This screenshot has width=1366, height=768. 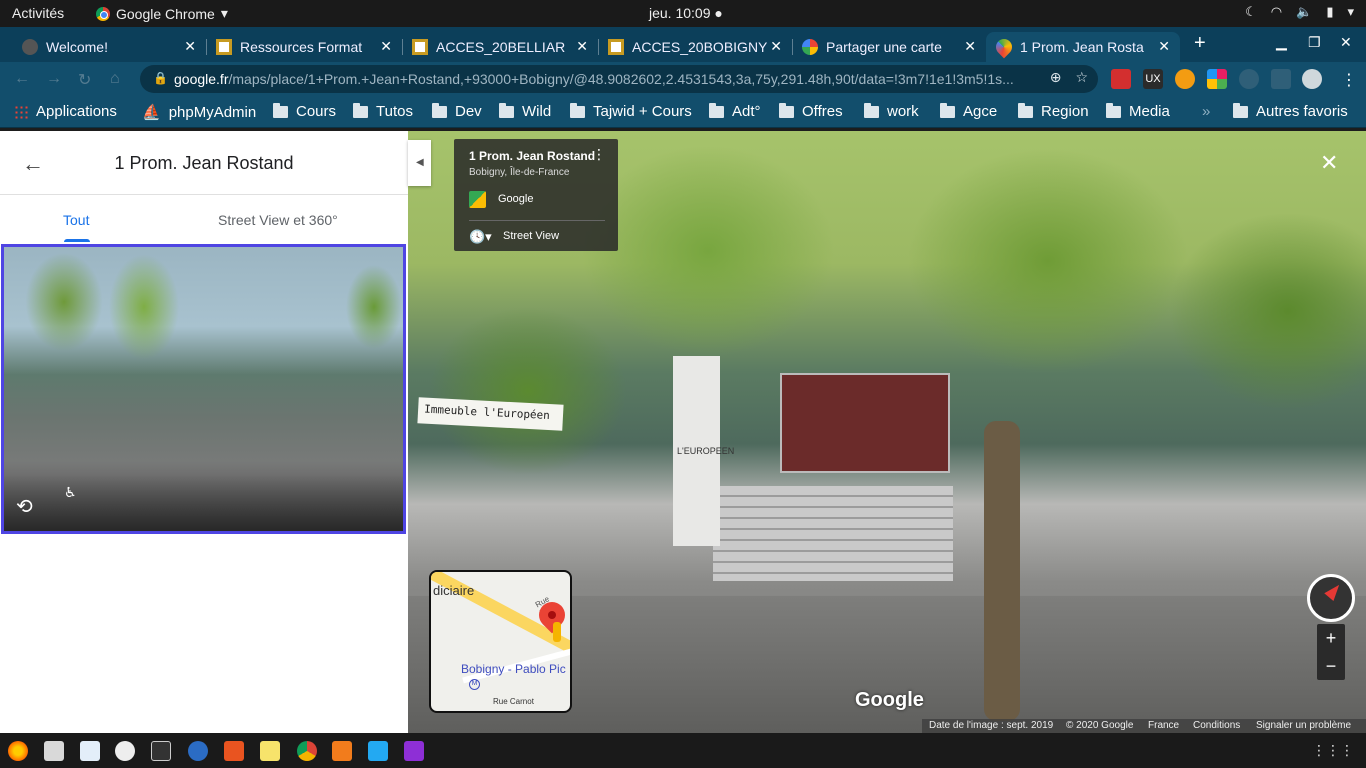 What do you see at coordinates (513, 701) in the screenshot?
I see `map-street-label: Rue Carnot` at bounding box center [513, 701].